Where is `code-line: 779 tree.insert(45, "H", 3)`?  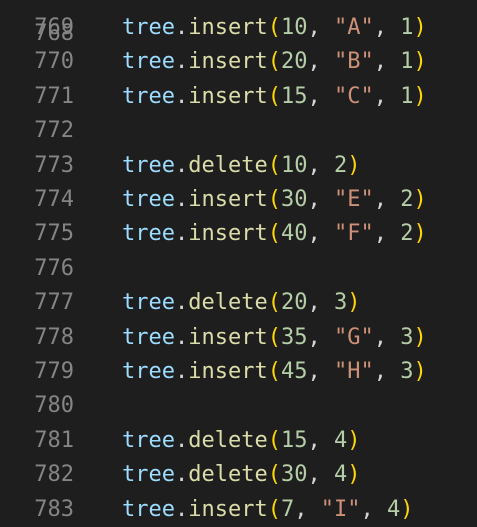
code-line: 779 tree.insert(45, "H", 3) is located at coordinates (238, 372).